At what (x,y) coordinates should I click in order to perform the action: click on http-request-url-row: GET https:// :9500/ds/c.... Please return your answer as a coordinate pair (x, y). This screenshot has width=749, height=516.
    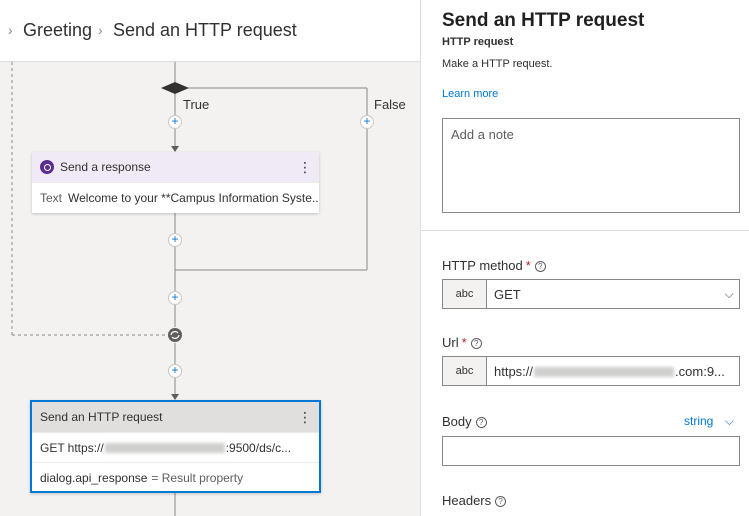
    Looking at the image, I should click on (175, 447).